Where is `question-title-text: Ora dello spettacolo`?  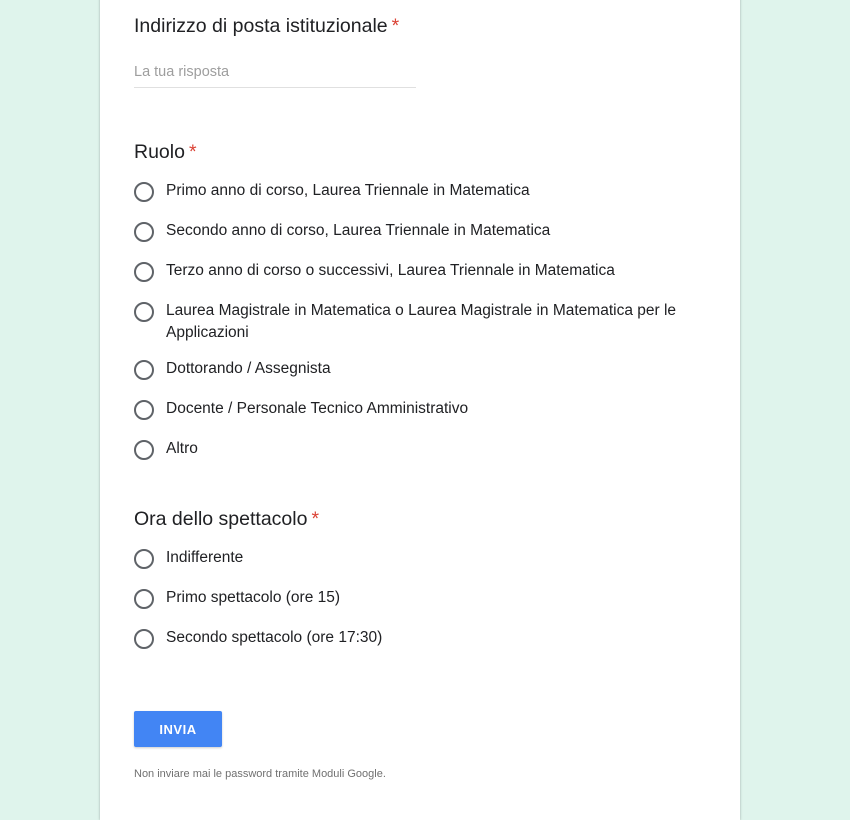
question-title-text: Ora dello spettacolo is located at coordinates (221, 519).